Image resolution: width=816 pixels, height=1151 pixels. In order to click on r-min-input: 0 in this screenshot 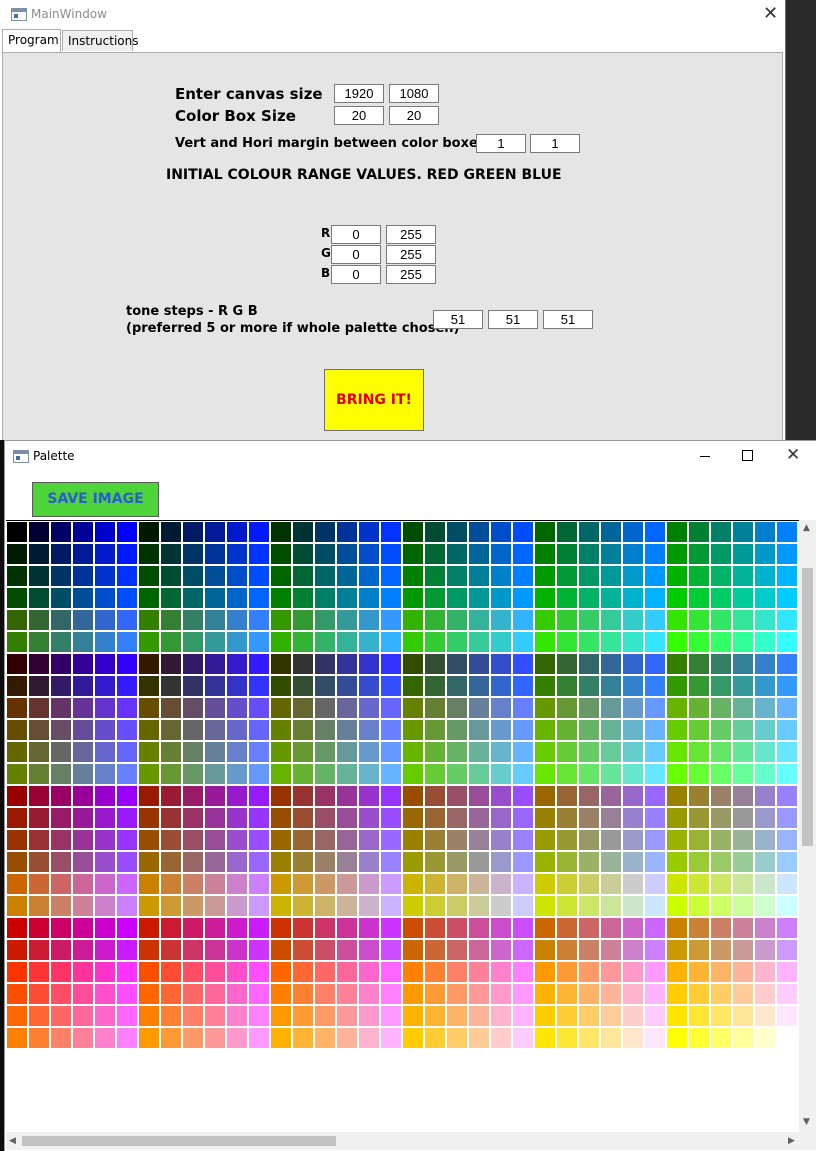, I will do `click(356, 234)`.